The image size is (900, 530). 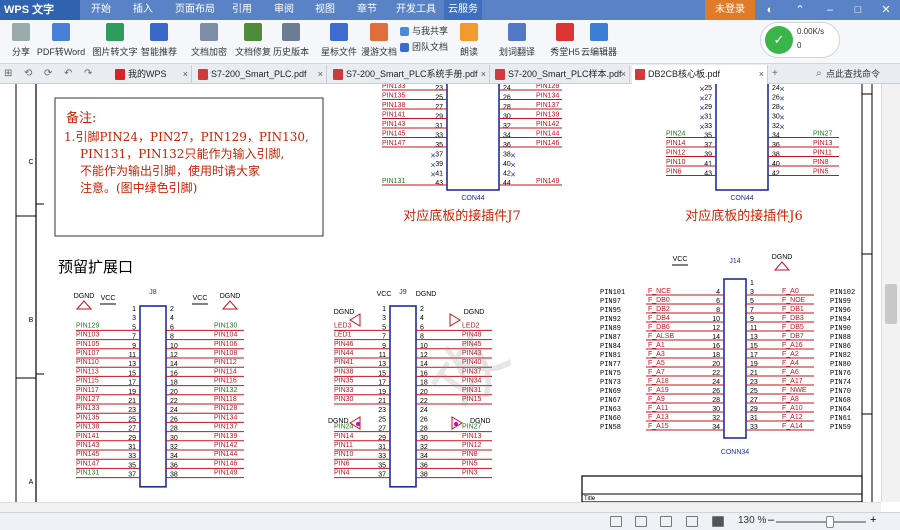 I want to click on minimize-ribbon-icon: ⌃, so click(x=800, y=10).